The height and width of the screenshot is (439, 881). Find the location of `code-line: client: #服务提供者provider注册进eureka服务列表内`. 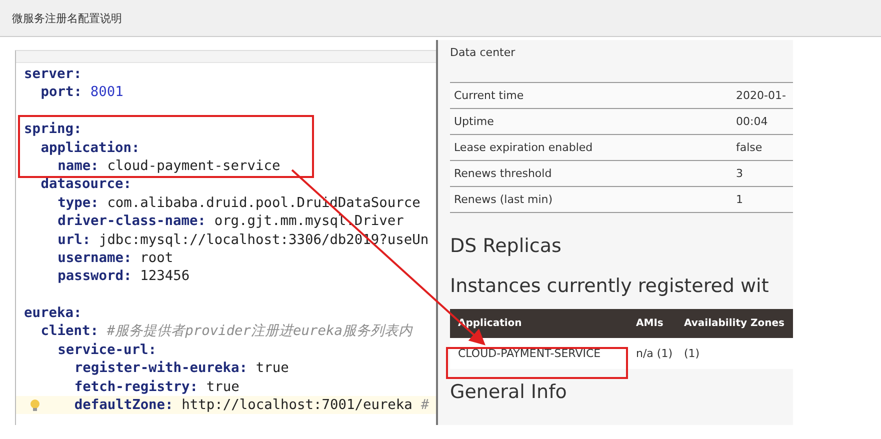

code-line: client: #服务提供者provider注册进eureka服务列表内 is located at coordinates (227, 331).